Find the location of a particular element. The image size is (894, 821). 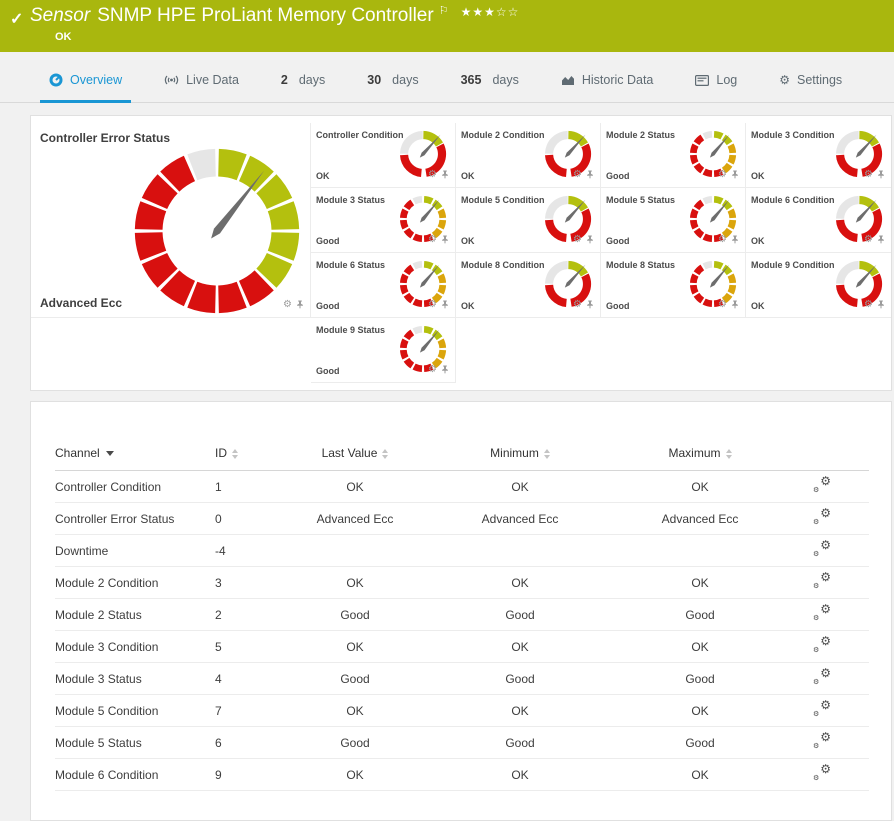

priority-stars: ★★★☆☆ is located at coordinates (490, 12).